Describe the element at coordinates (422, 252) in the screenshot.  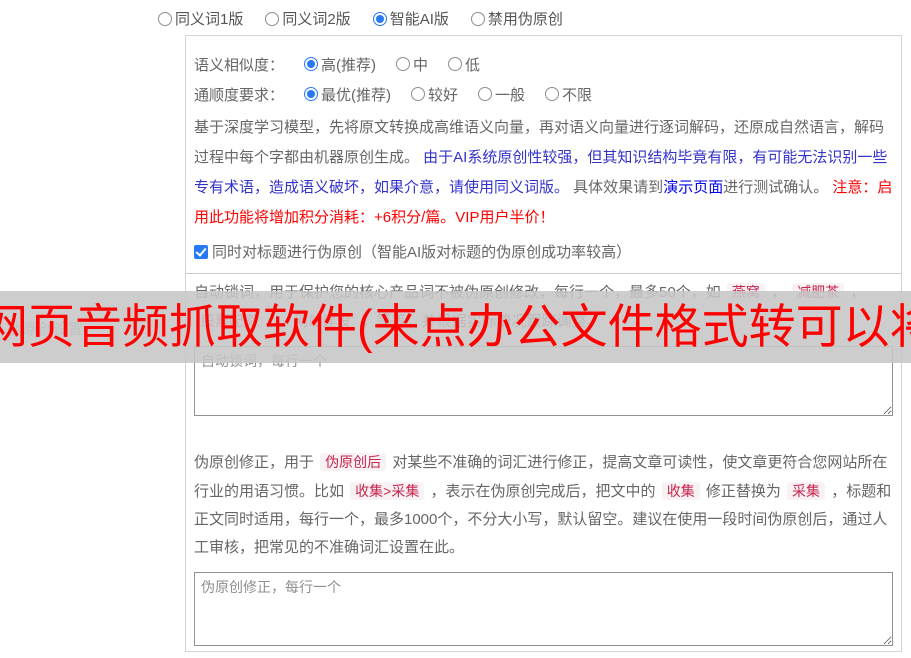
I see `title-rewrite-checkbox-label: 同时对标题进行伪原创（智能AI版对标题的伪原创成功率较高）` at that location.